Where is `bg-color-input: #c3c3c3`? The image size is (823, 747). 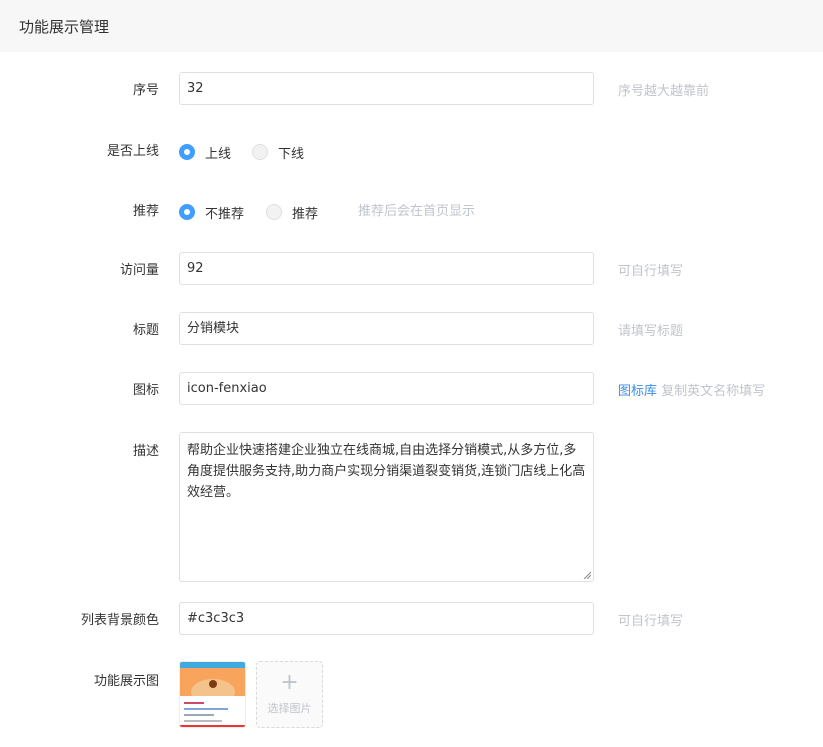 bg-color-input: #c3c3c3 is located at coordinates (386, 618).